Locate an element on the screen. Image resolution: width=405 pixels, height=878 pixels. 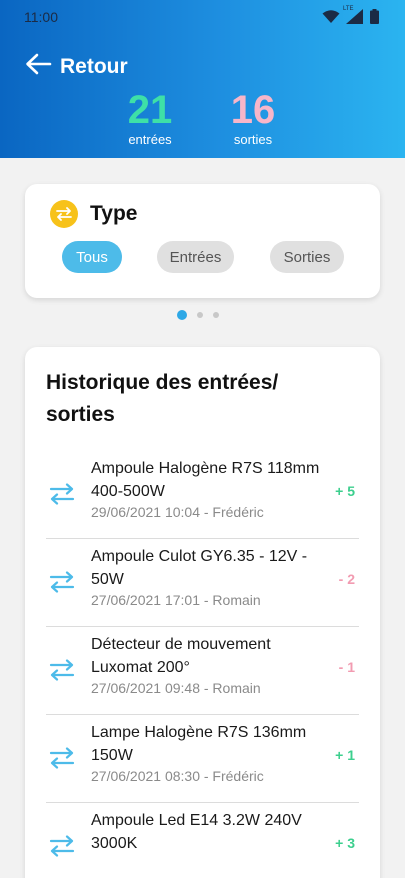
item-meta: 29/06/2021 10:04 - Frédéric is located at coordinates (177, 512).